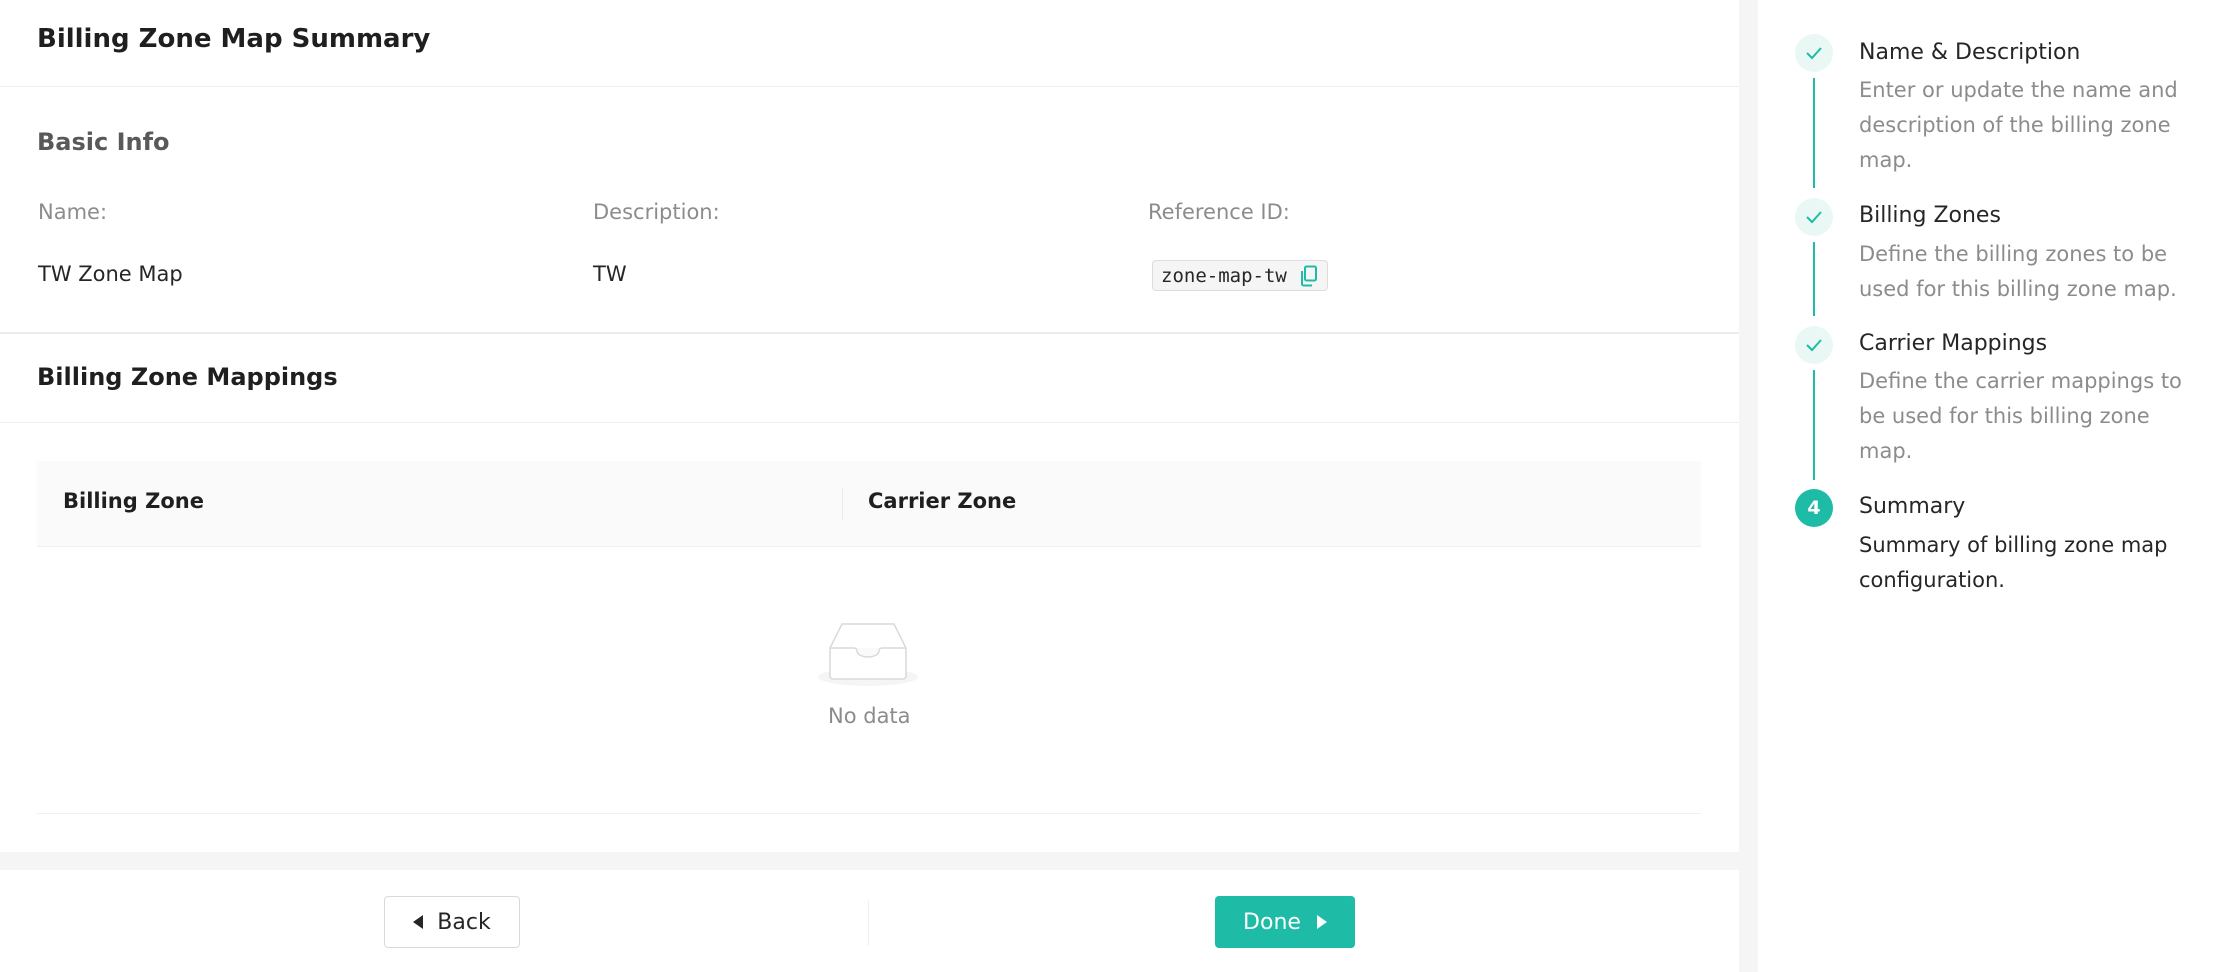  I want to click on reference-id-value: zone-map-tw, so click(1224, 275).